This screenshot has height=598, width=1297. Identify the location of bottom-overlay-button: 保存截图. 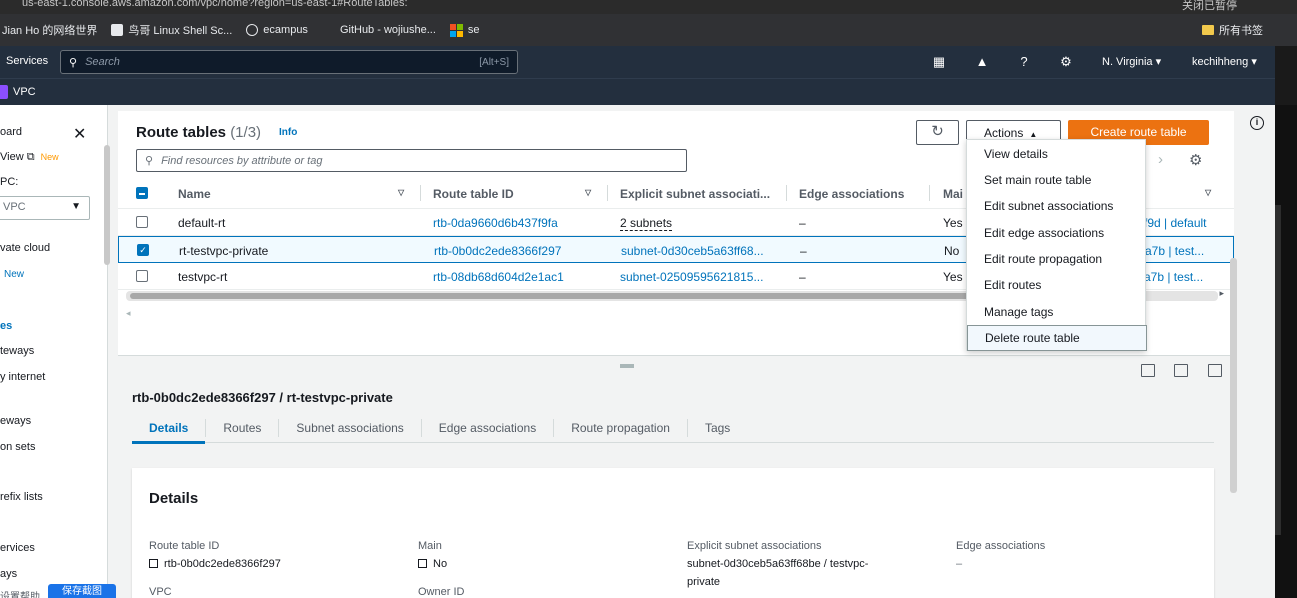
(82, 591).